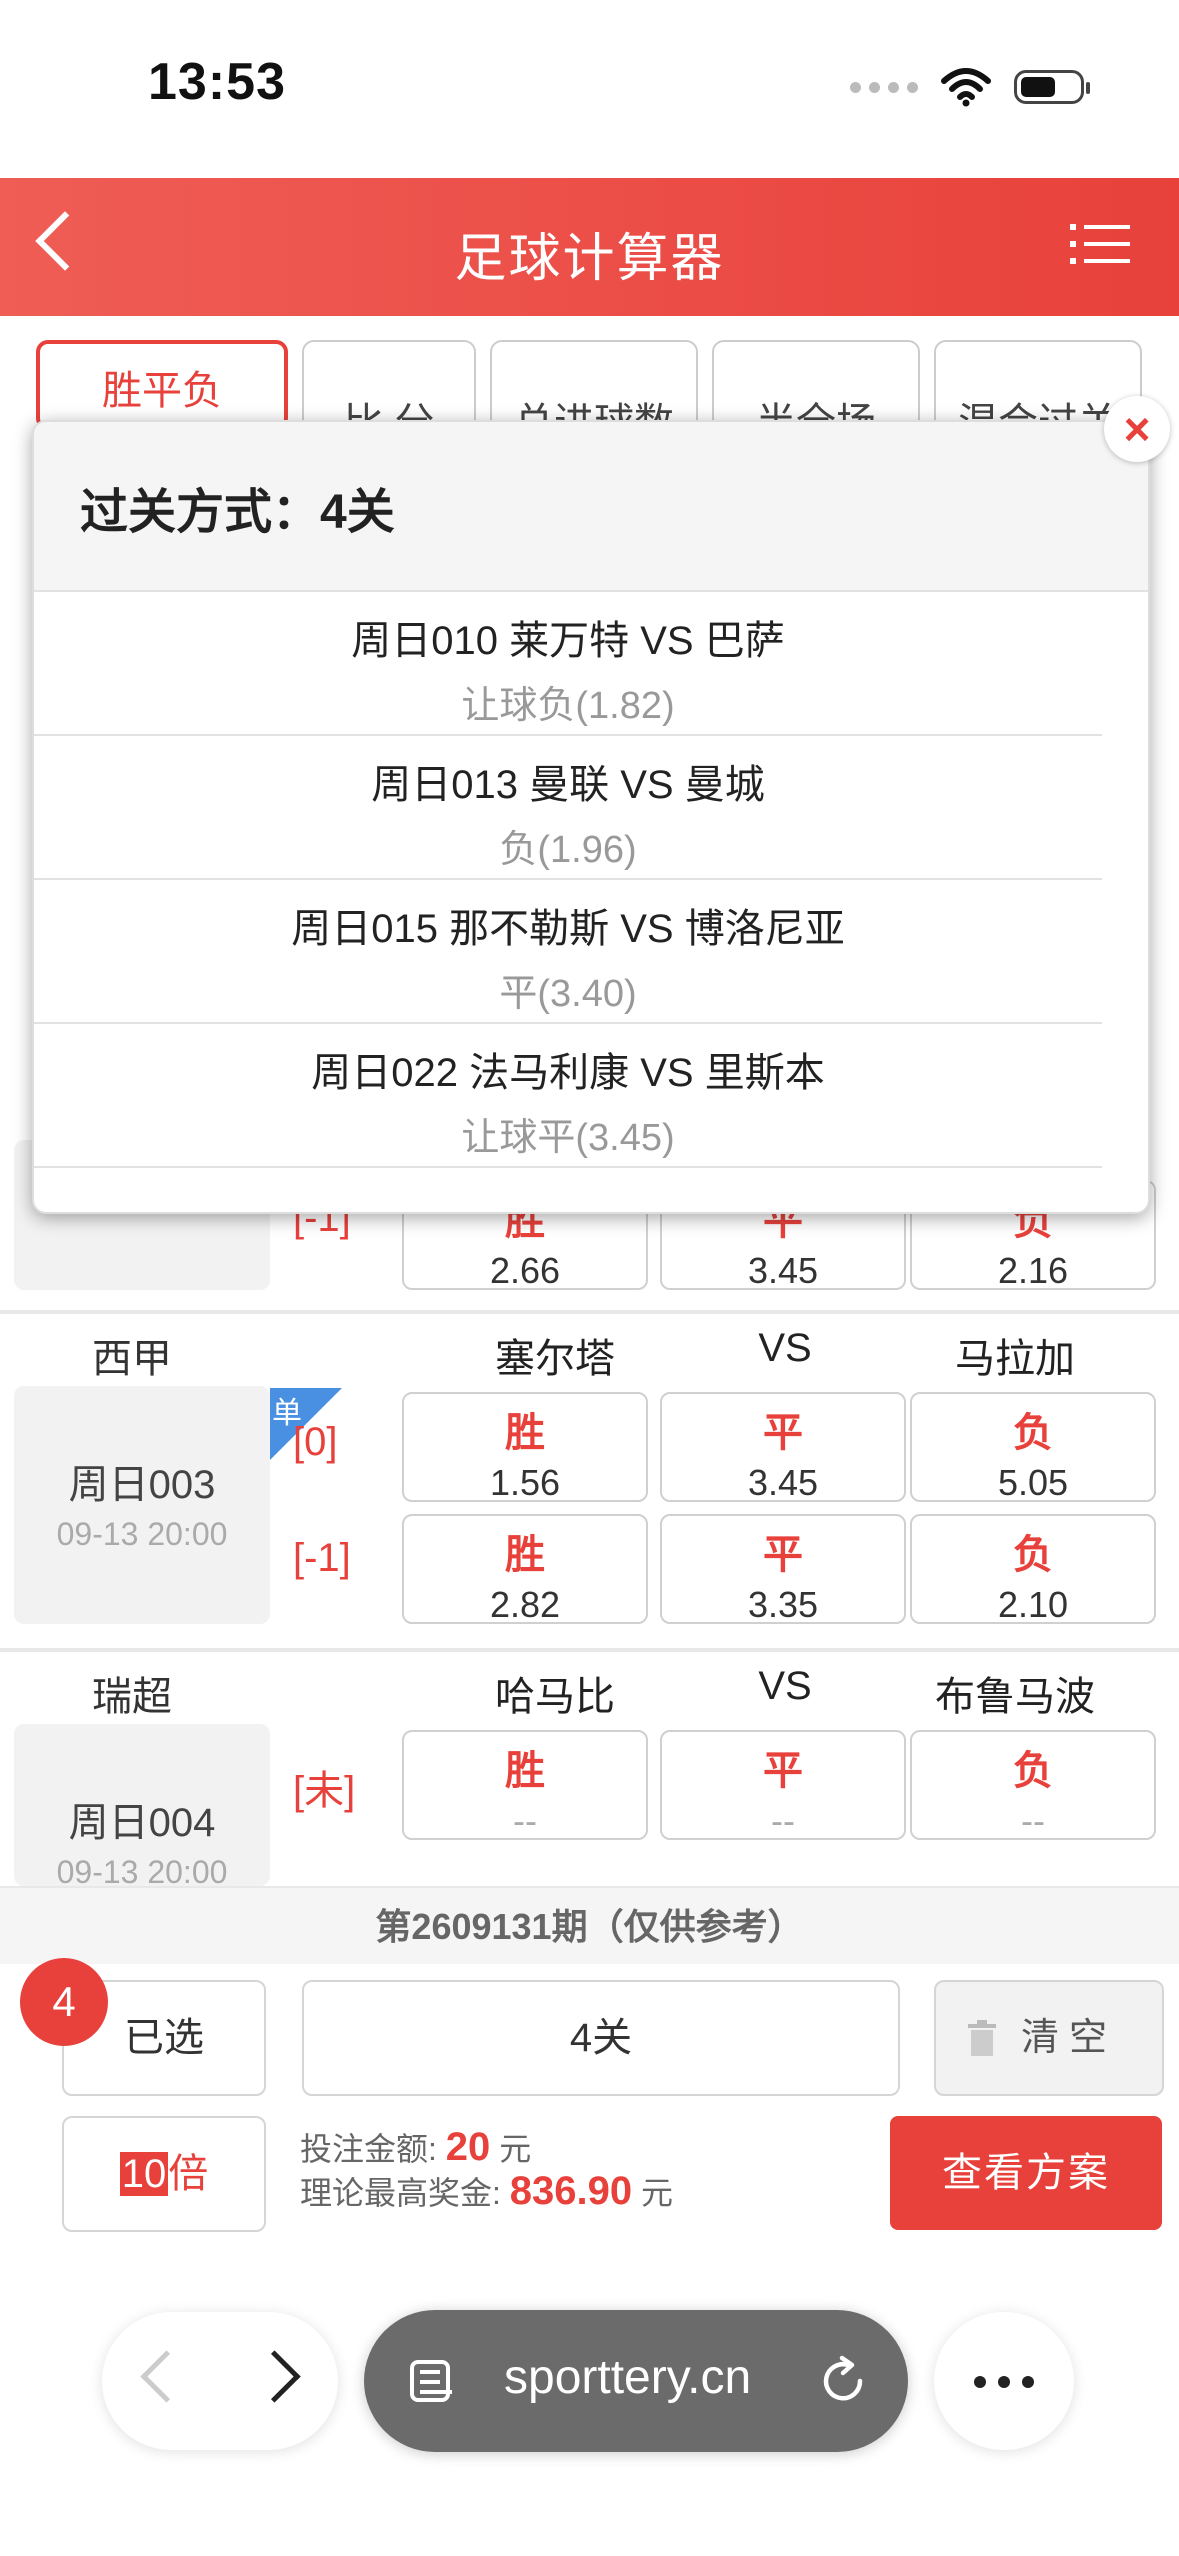  I want to click on pass-mode-selector: 4关, so click(601, 2038).